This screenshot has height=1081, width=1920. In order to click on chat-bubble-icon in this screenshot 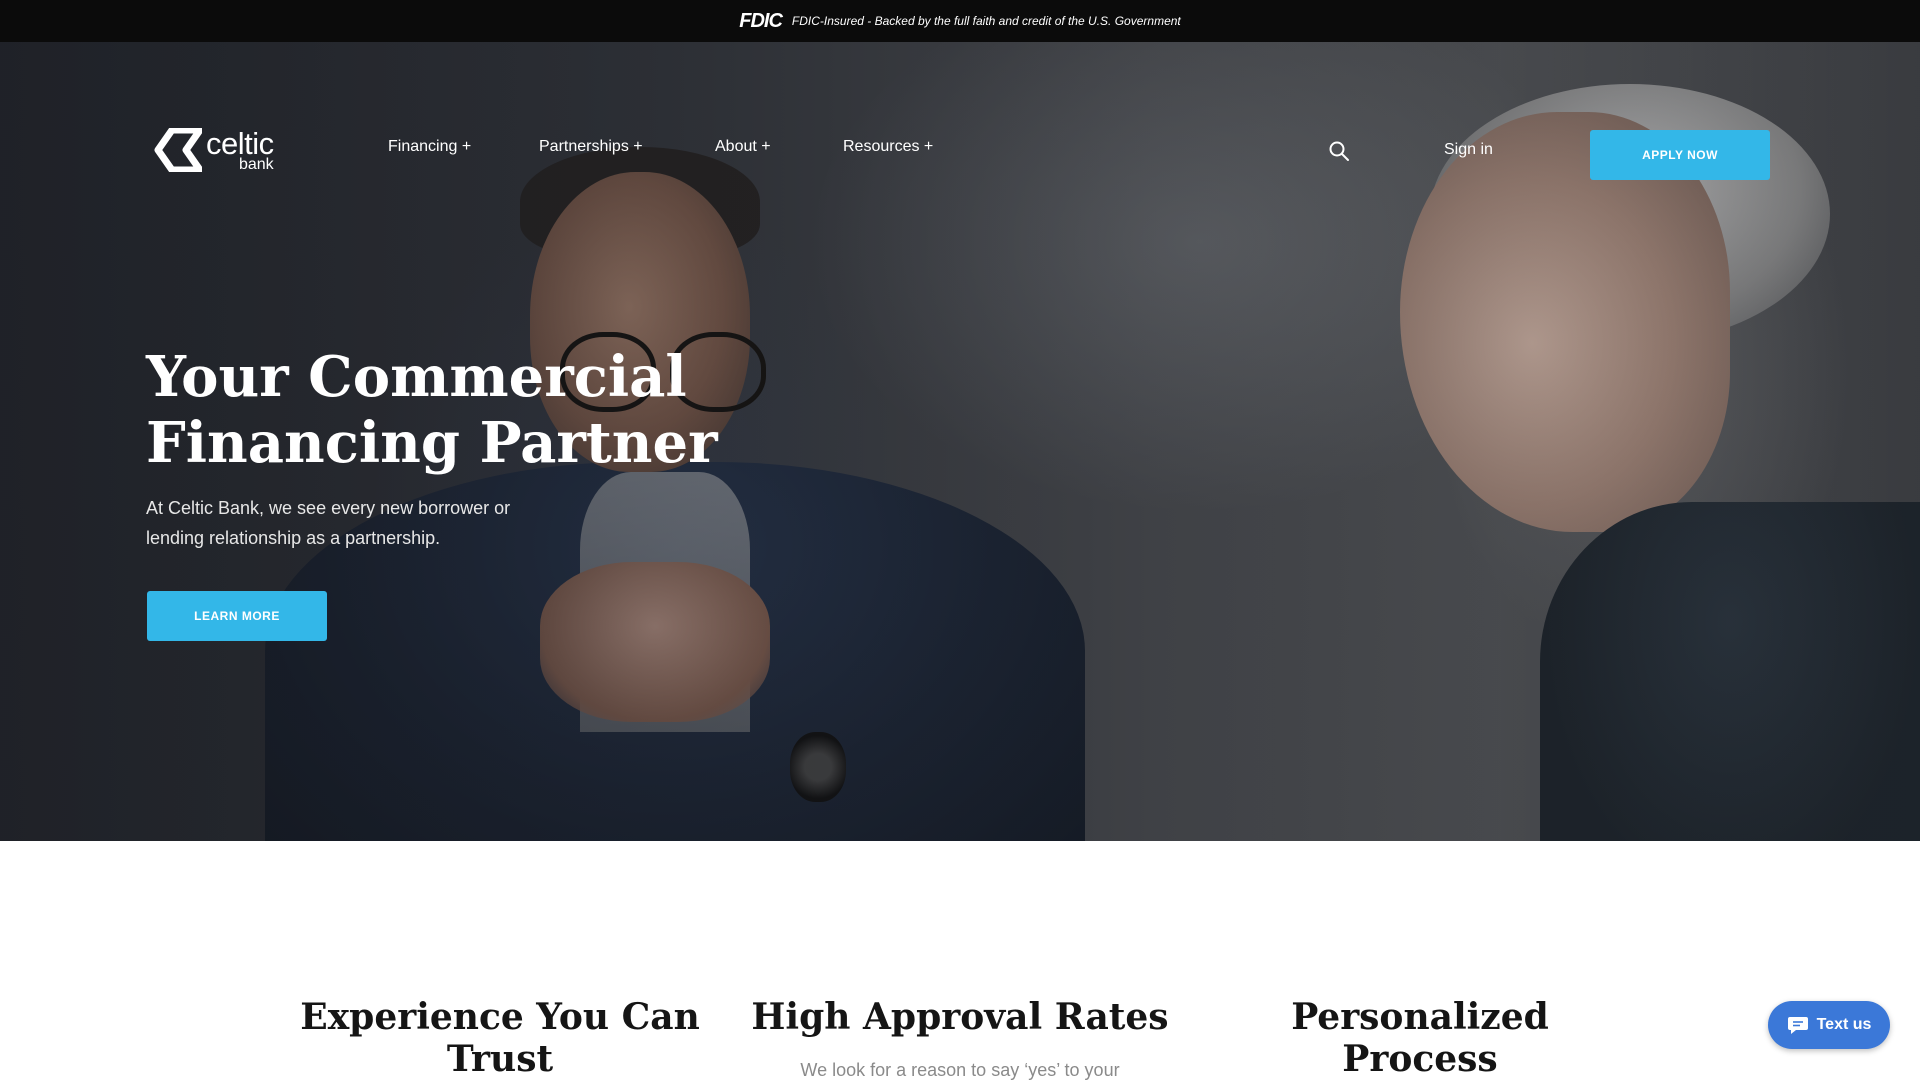, I will do `click(1797, 1025)`.